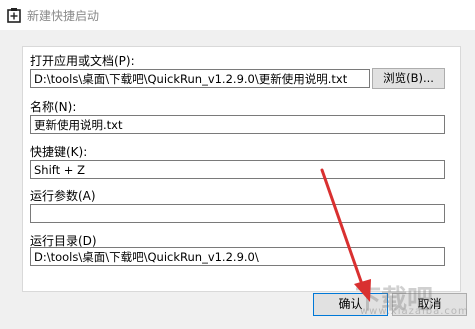 The width and height of the screenshot is (475, 329). I want to click on name-input: 更新使用说明.txt, so click(237, 124).